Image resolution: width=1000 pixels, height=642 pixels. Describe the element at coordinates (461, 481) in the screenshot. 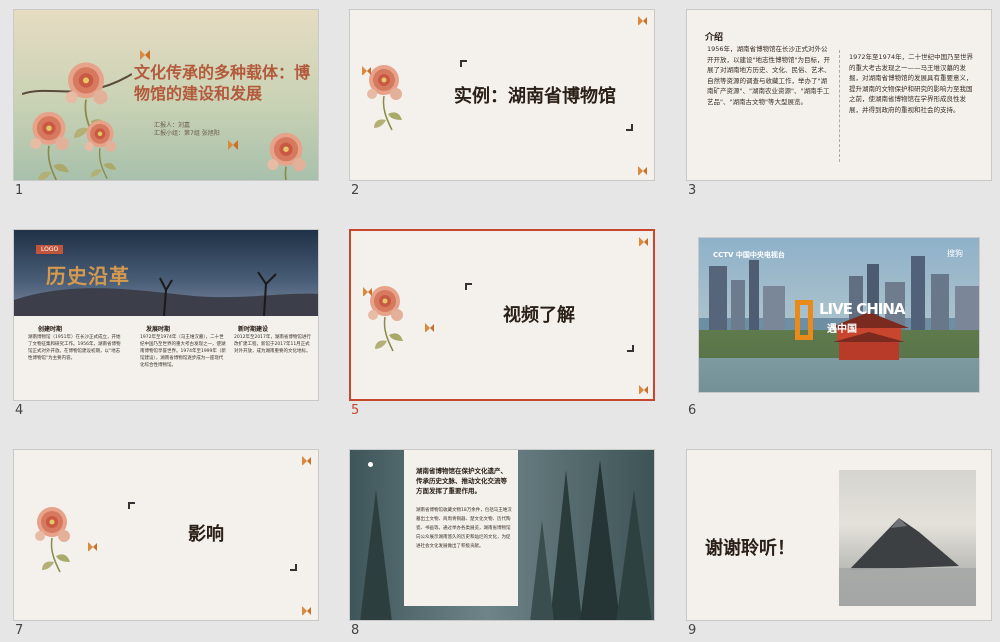

I see `panel-title: 湖南省博物馆在保护文化遗产、传承历史文脉、推动文化交流等方面发挥了重要作用。` at that location.